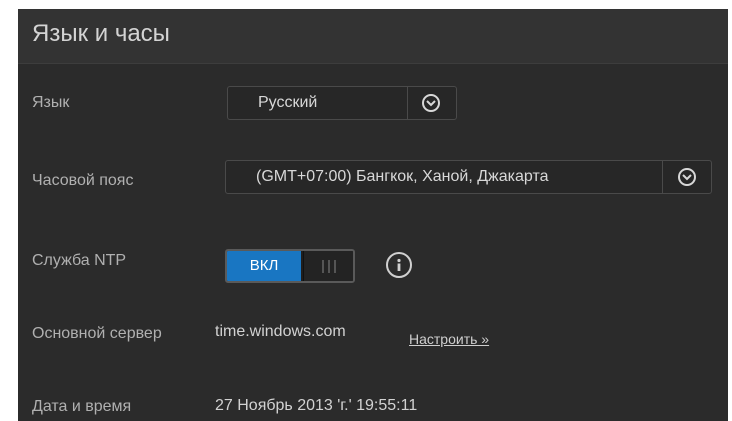  What do you see at coordinates (449, 339) in the screenshot?
I see `configure-server-link: Настроить »` at bounding box center [449, 339].